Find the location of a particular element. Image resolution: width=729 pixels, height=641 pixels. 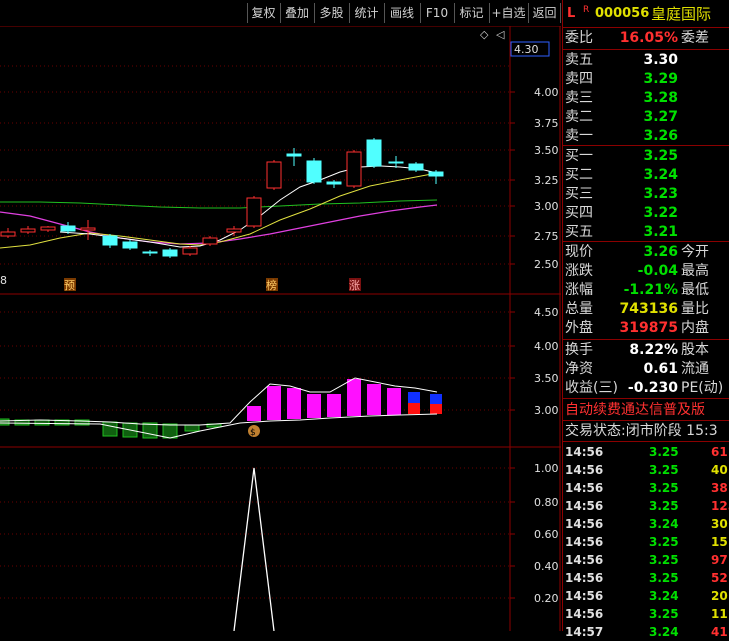

trade-volume: 52 is located at coordinates (719, 578).